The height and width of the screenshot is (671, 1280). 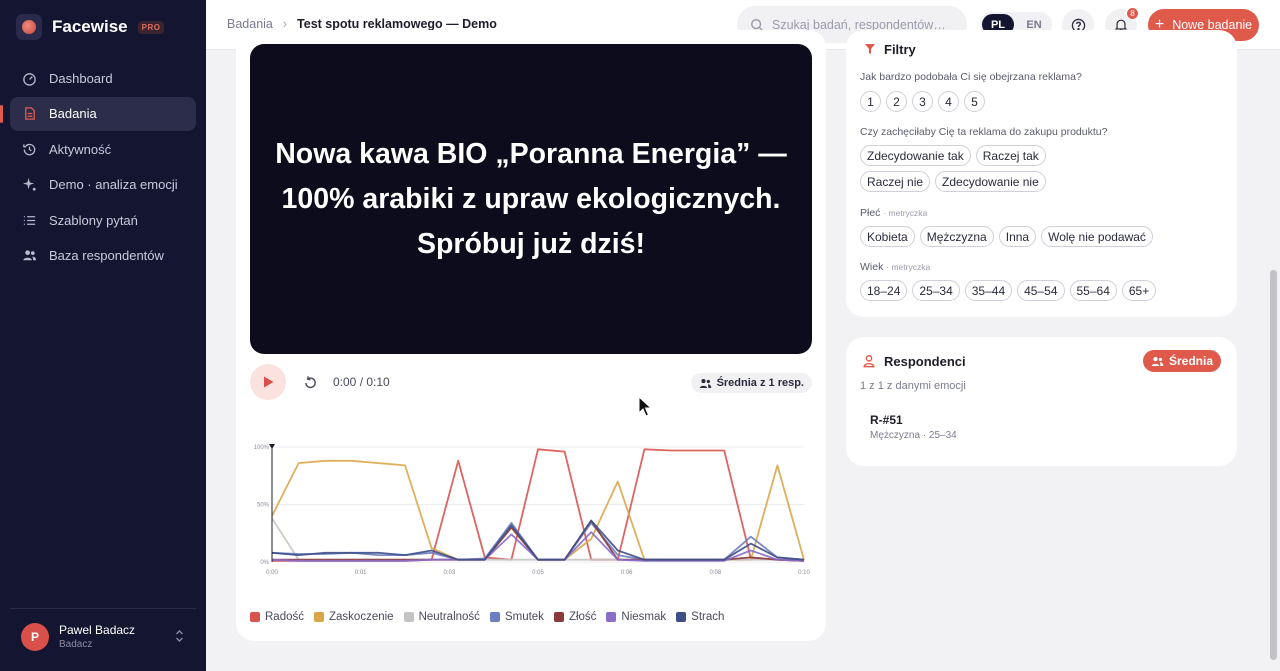 What do you see at coordinates (93, 220) in the screenshot?
I see `sidebar-item-label: Szablony pytań` at bounding box center [93, 220].